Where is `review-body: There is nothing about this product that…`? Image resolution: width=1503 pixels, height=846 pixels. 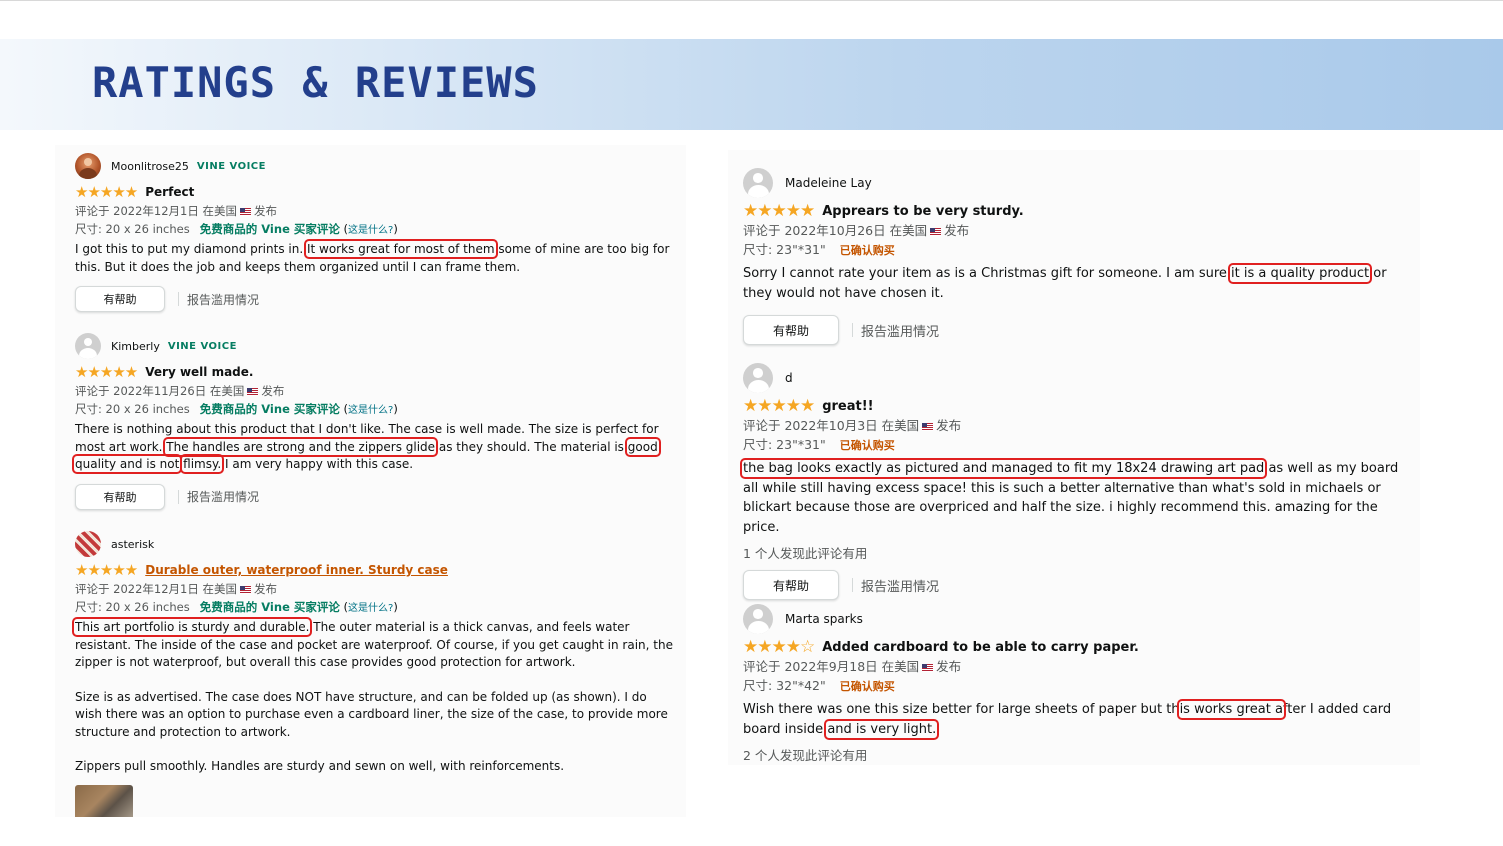
review-body: There is nothing about this product that… is located at coordinates (366, 448).